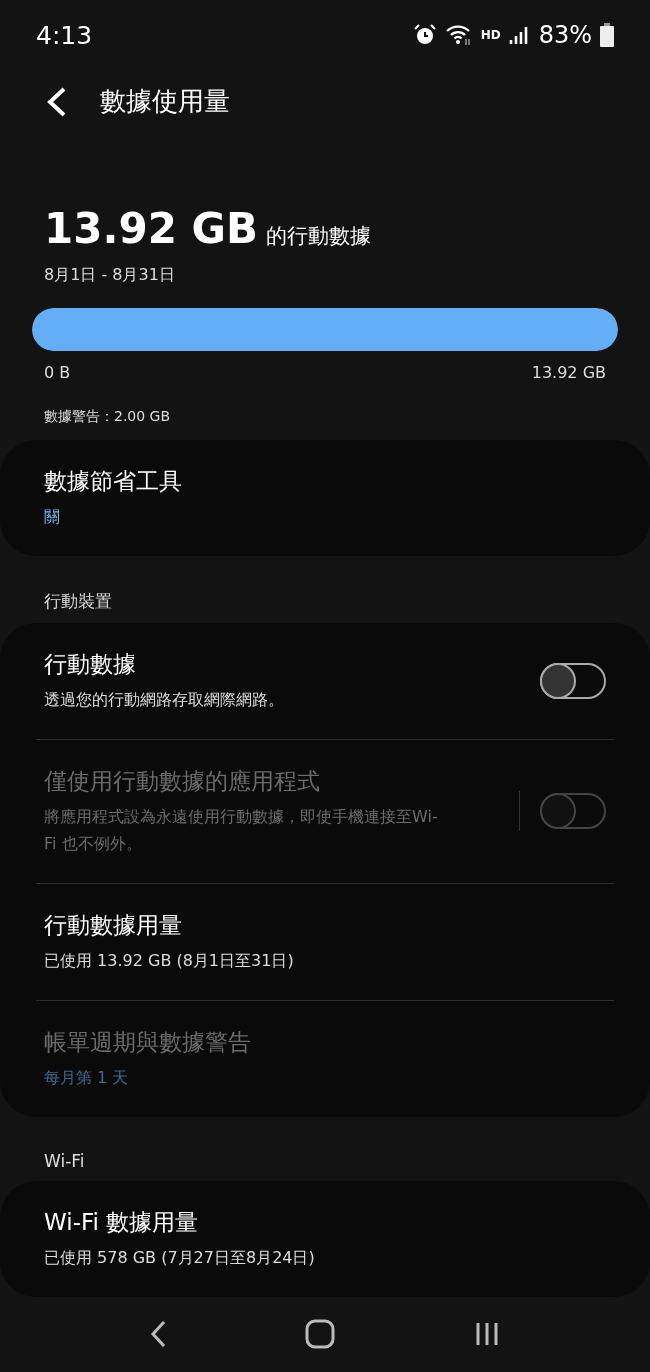 This screenshot has width=650, height=1372. What do you see at coordinates (325, 497) in the screenshot?
I see `setting-row: 數據節省工具 關` at bounding box center [325, 497].